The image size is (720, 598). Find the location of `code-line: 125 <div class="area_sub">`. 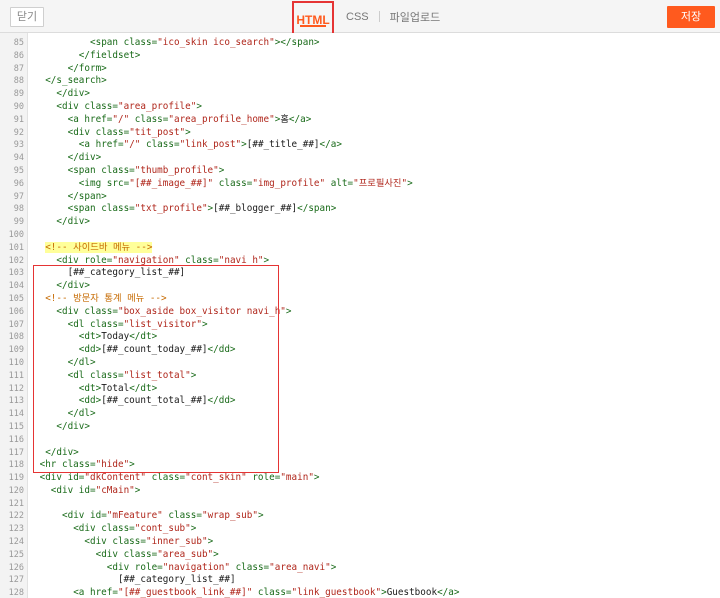

code-line: 125 <div class="area_sub"> is located at coordinates (360, 555).